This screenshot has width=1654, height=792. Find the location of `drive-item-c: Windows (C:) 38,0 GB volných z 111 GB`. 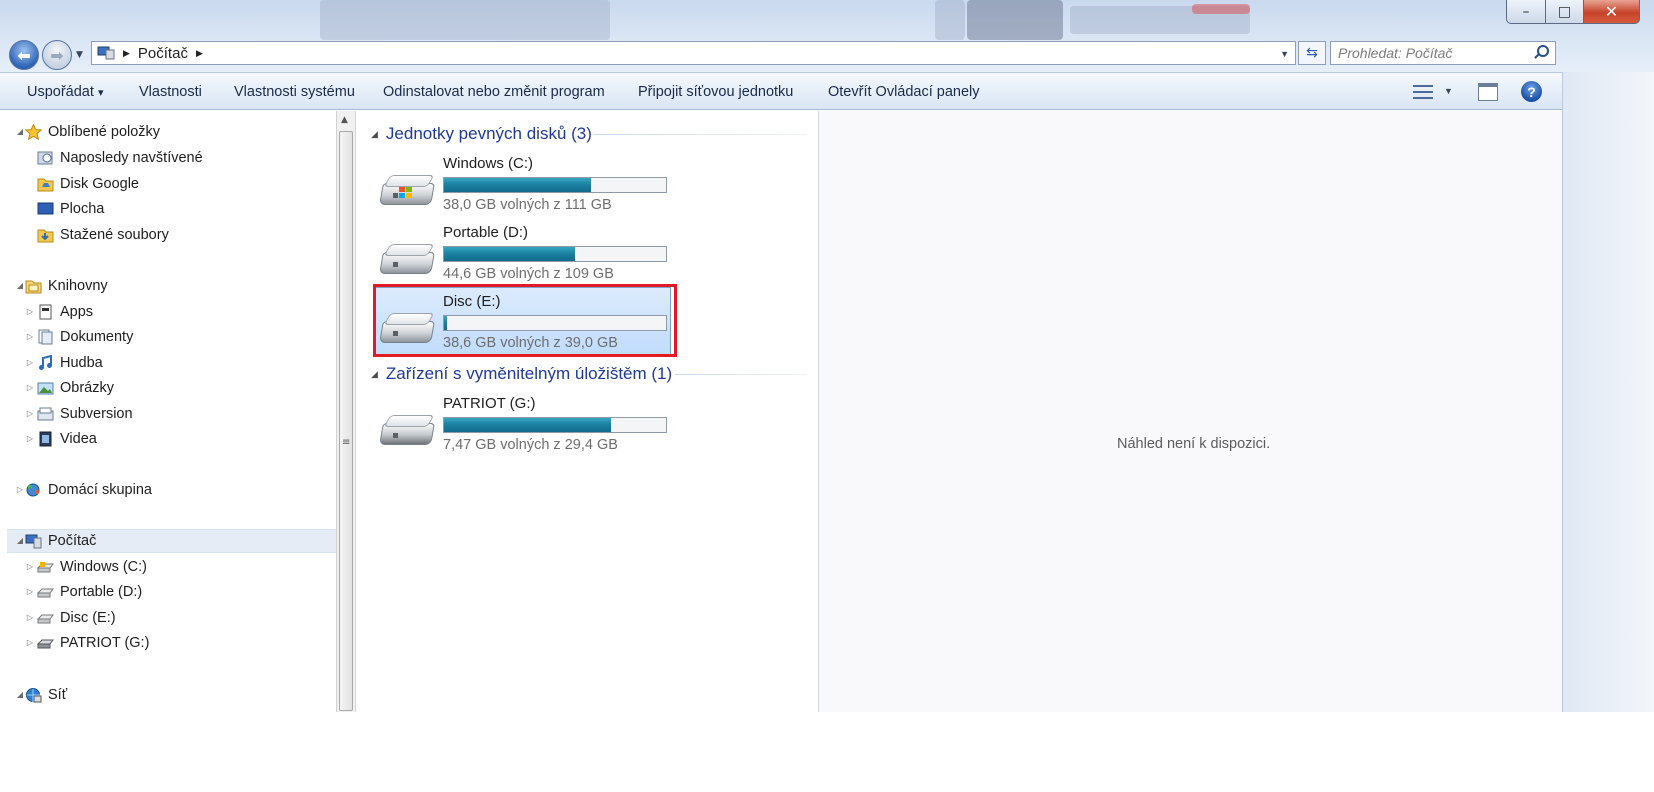

drive-item-c: Windows (C:) 38,0 GB volných z 111 GB is located at coordinates (523, 188).